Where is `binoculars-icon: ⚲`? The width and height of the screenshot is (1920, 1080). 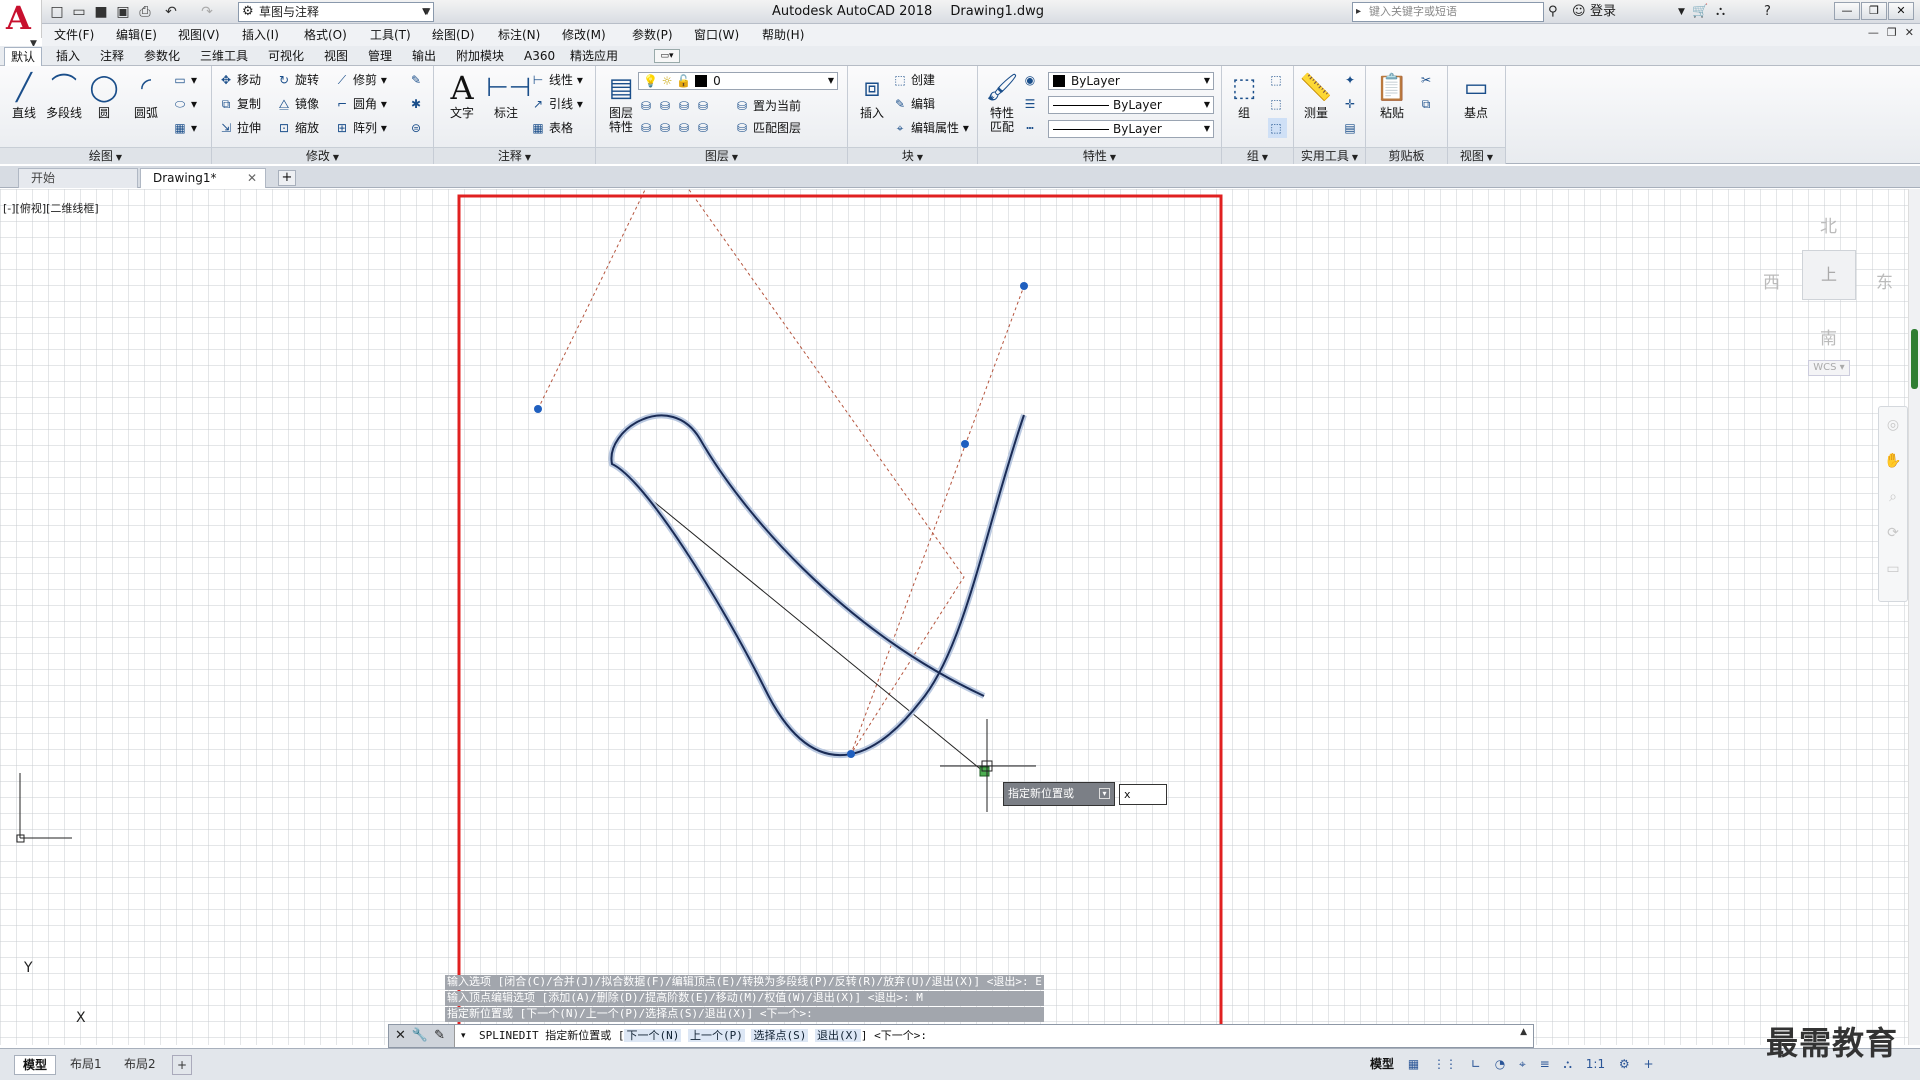 binoculars-icon: ⚲ is located at coordinates (1553, 12).